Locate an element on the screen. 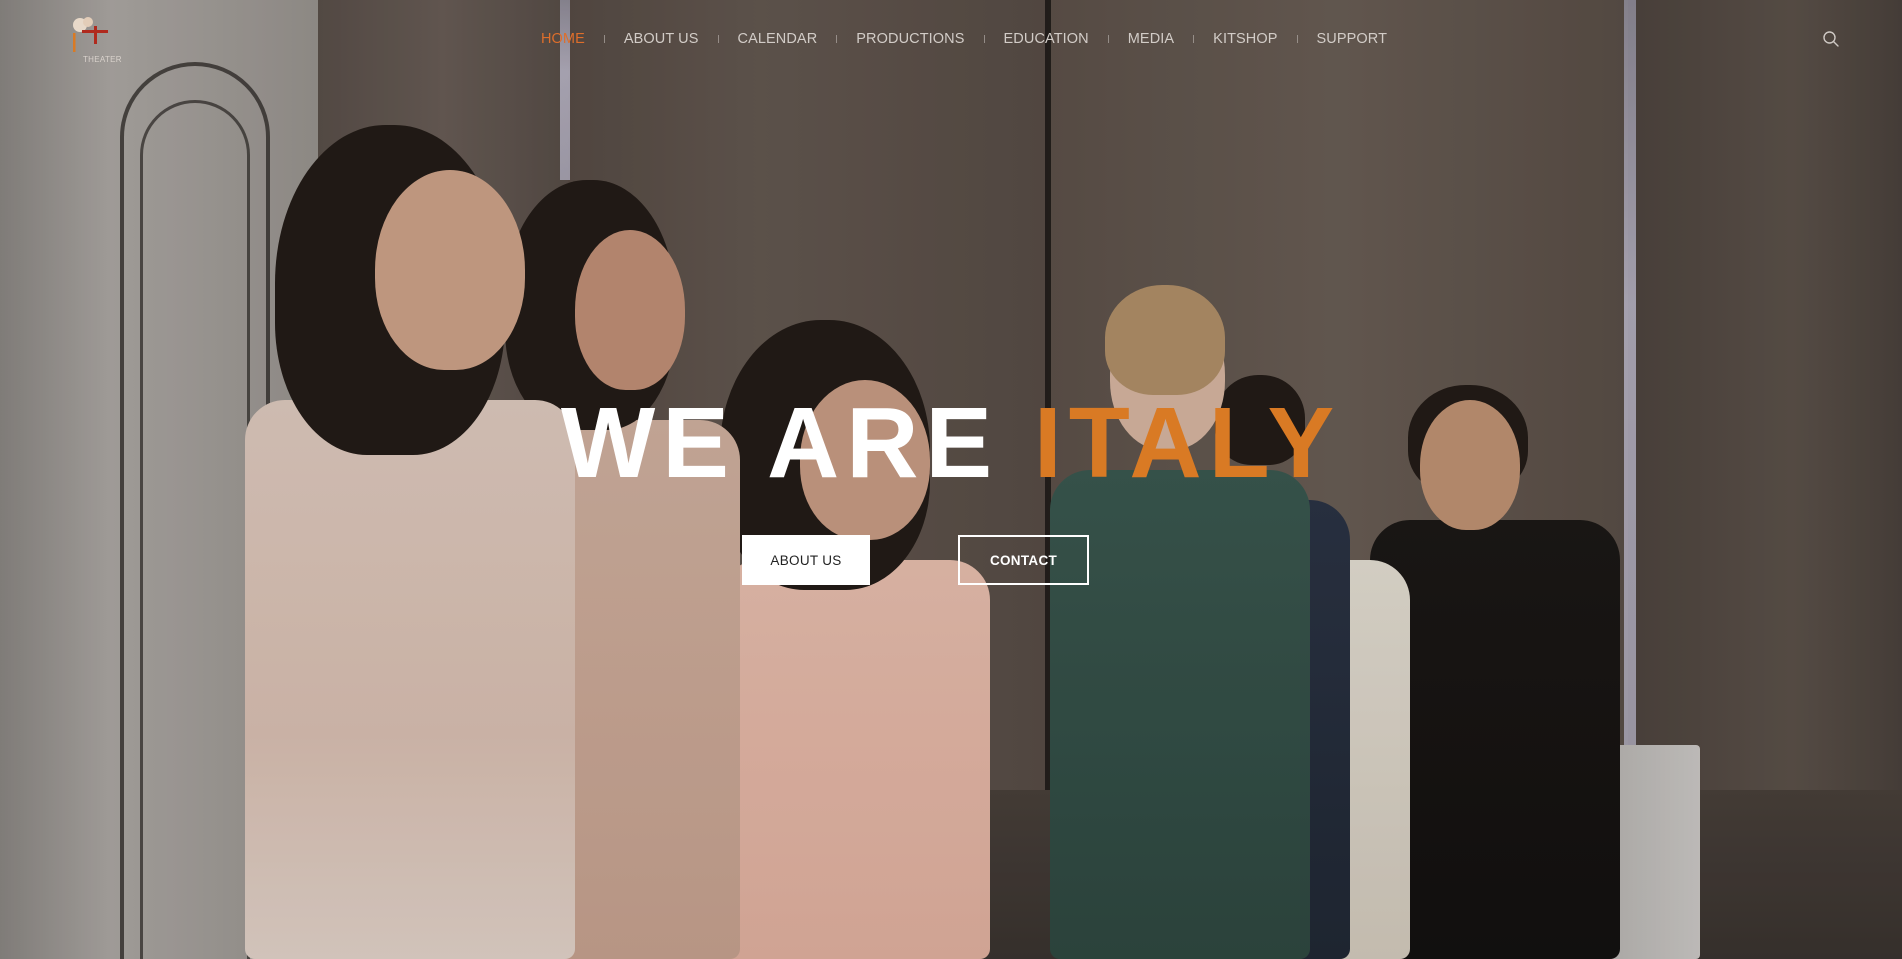 This screenshot has height=959, width=1902. nav-item-home: HOME is located at coordinates (563, 39).